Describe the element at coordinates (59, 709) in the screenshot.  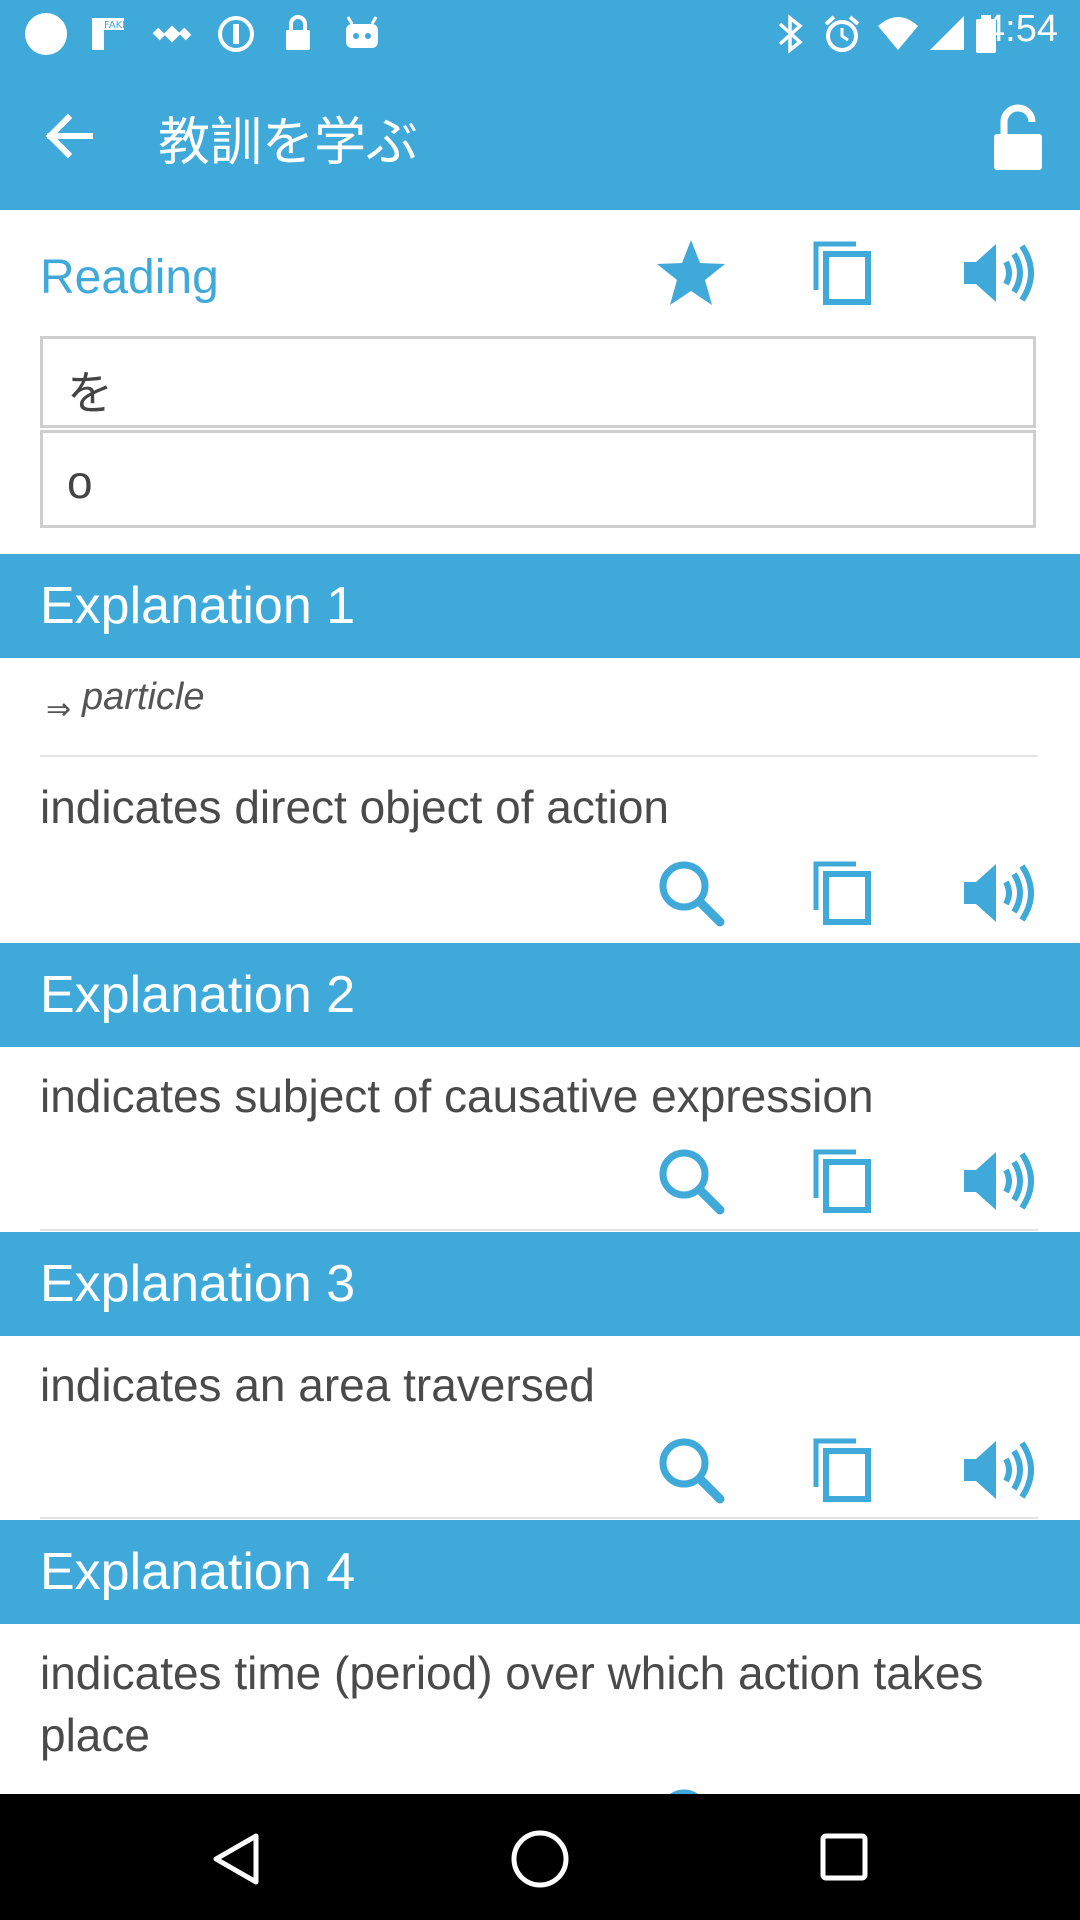
I see `arrow-right-icon: ⇒` at that location.